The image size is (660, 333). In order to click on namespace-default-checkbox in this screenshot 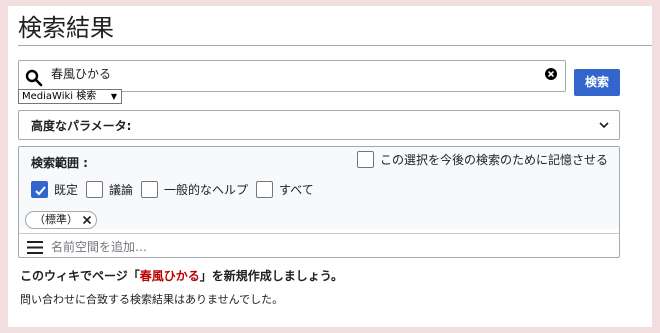, I will do `click(39, 189)`.